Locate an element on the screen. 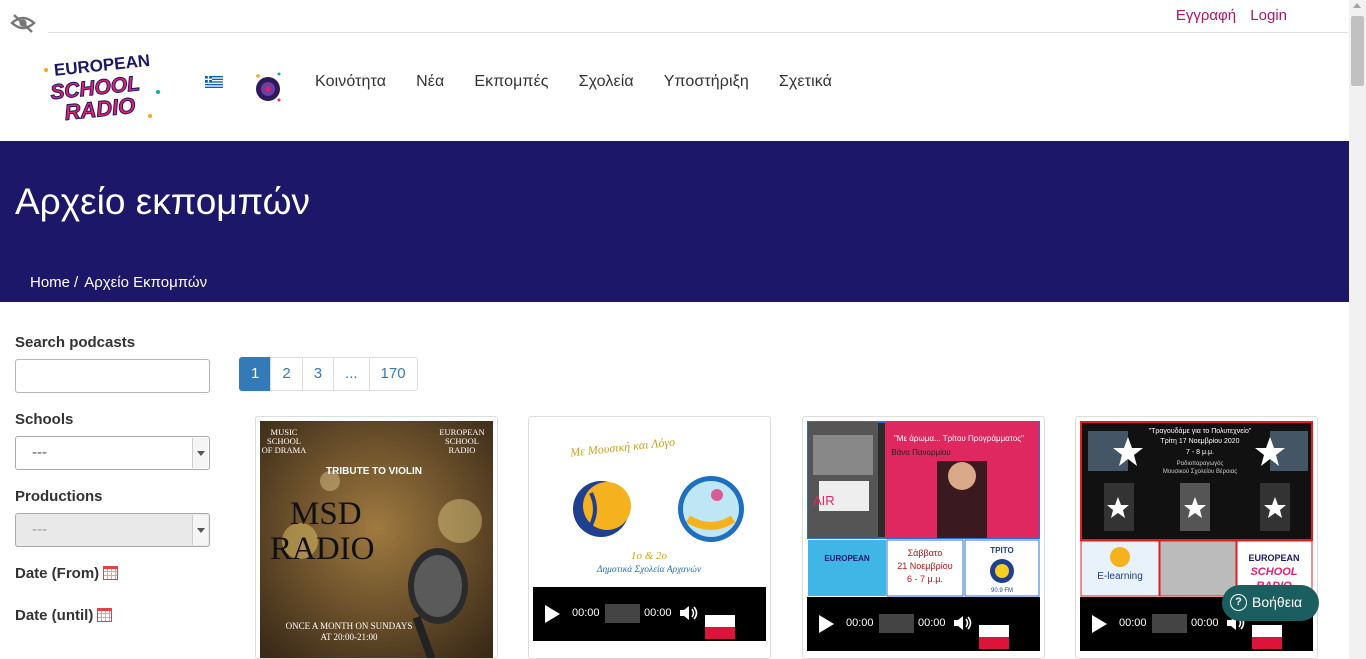 The height and width of the screenshot is (659, 1366). thumb-subtitle: TRIBUTE TO VIOLIN is located at coordinates (374, 471).